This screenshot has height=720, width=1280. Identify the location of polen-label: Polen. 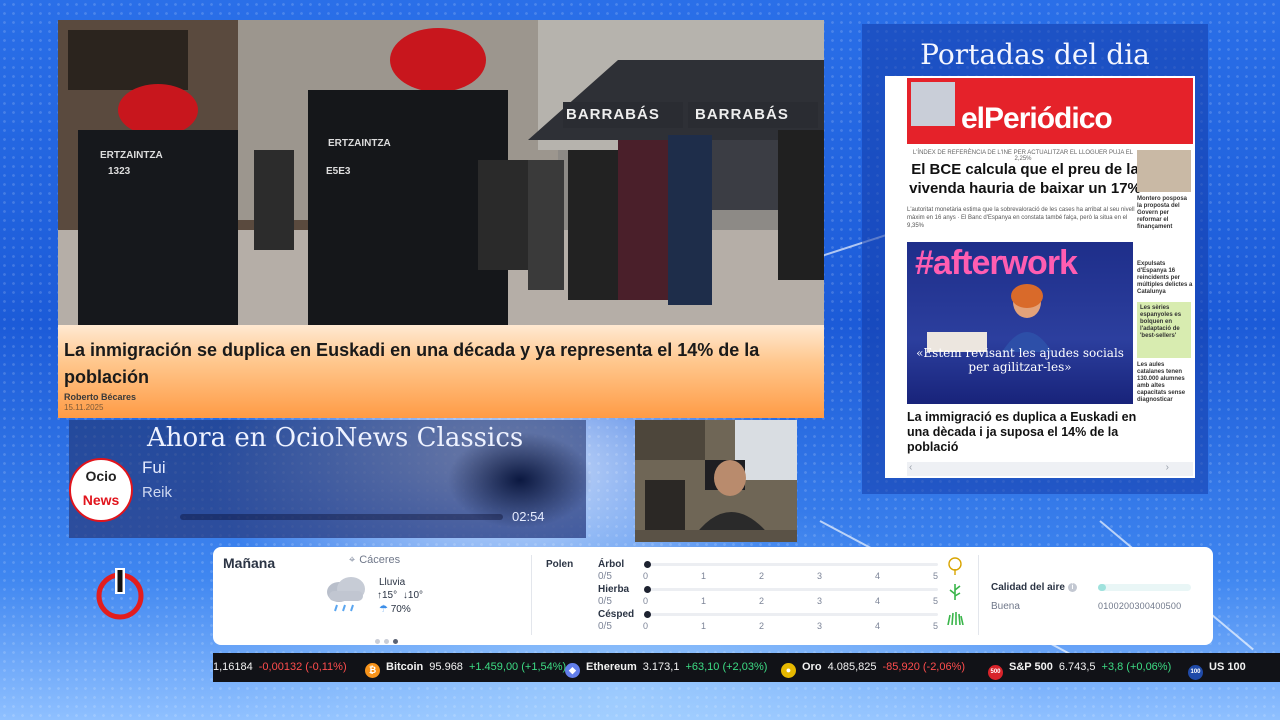
(560, 564).